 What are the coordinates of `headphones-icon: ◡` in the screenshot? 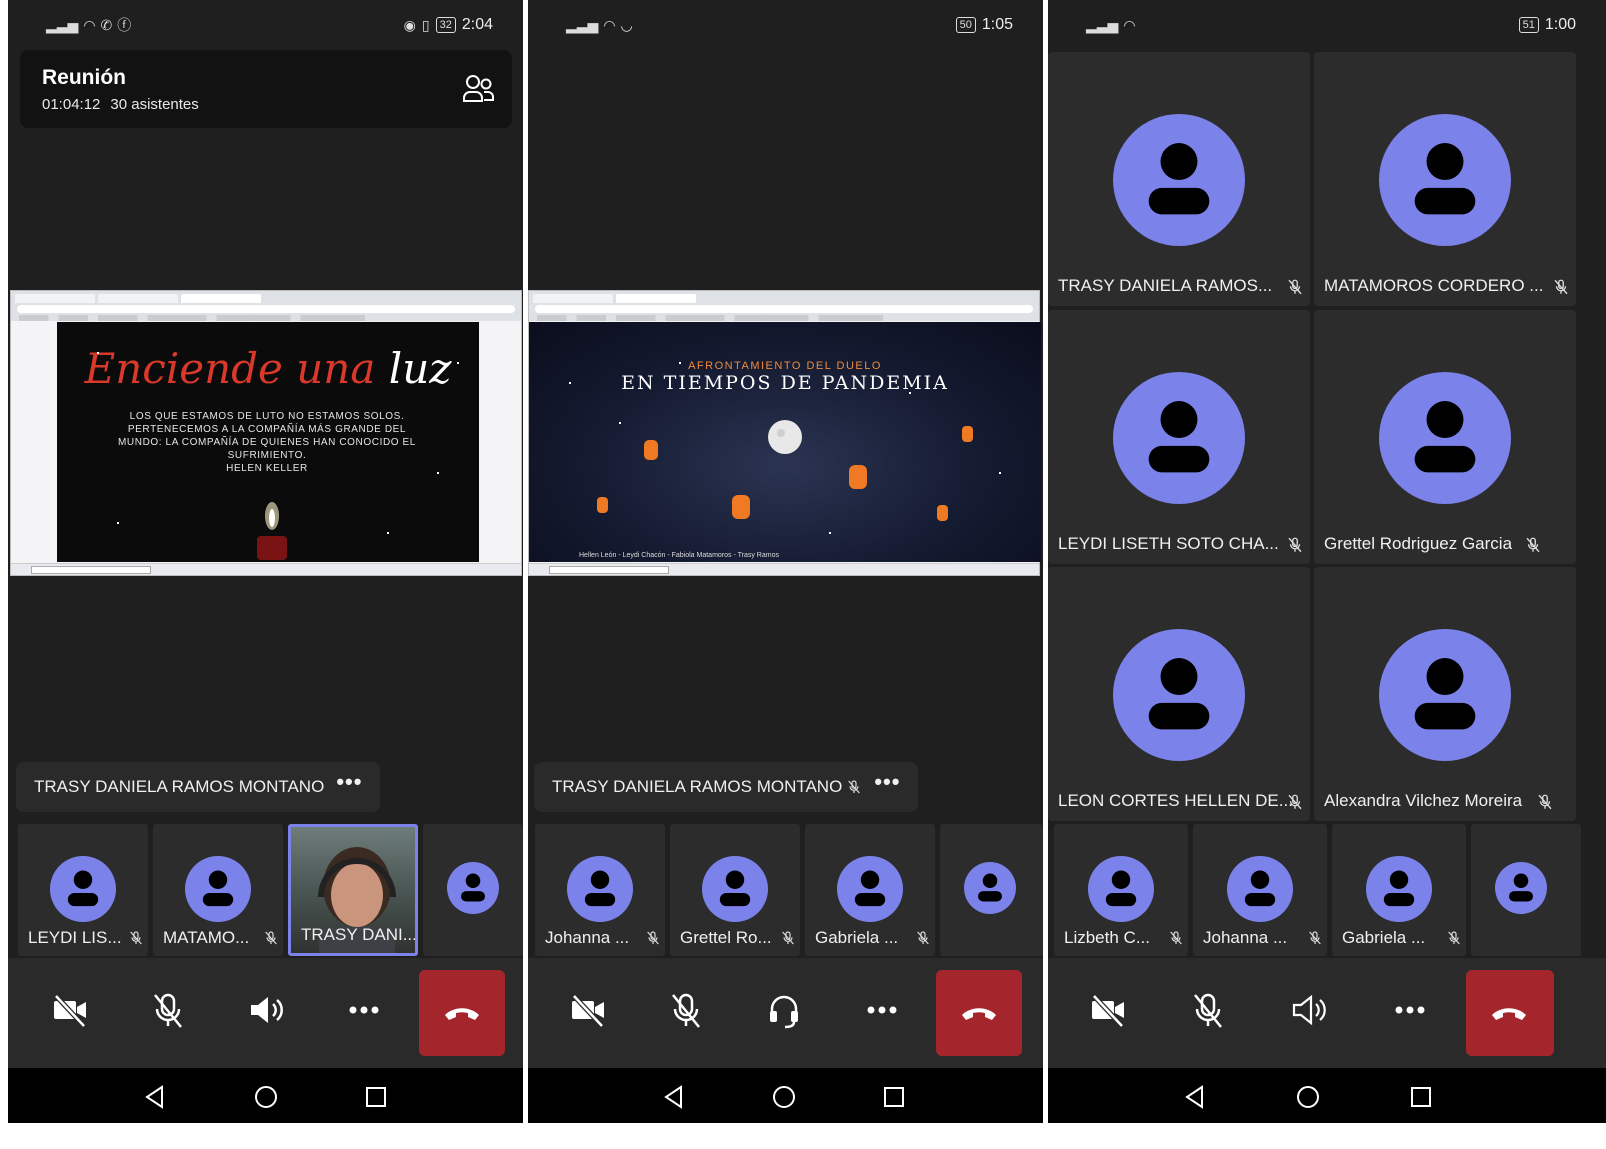 It's located at (626, 25).